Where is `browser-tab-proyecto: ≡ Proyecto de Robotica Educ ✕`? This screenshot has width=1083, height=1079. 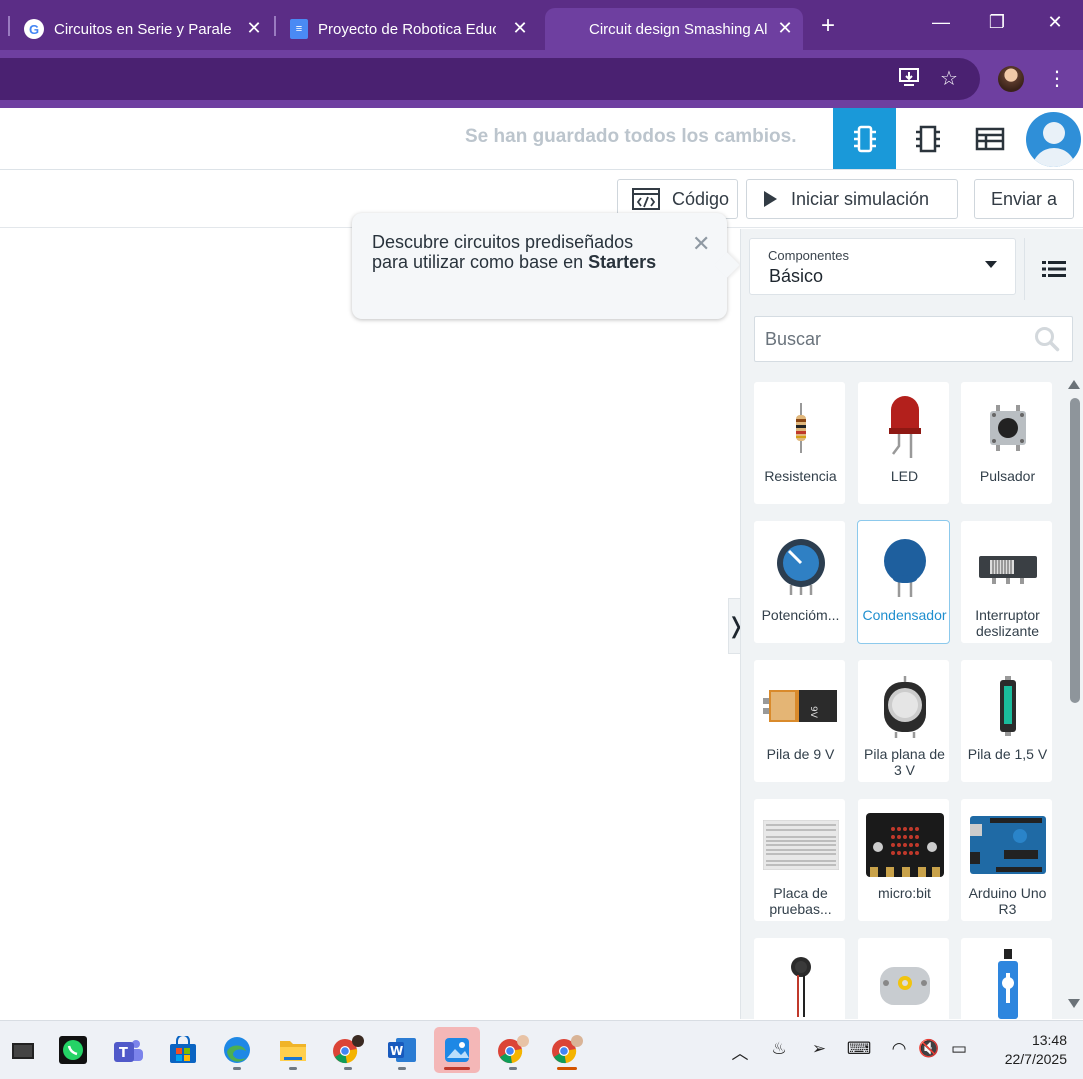 browser-tab-proyecto: ≡ Proyecto de Robotica Educ ✕ is located at coordinates (407, 29).